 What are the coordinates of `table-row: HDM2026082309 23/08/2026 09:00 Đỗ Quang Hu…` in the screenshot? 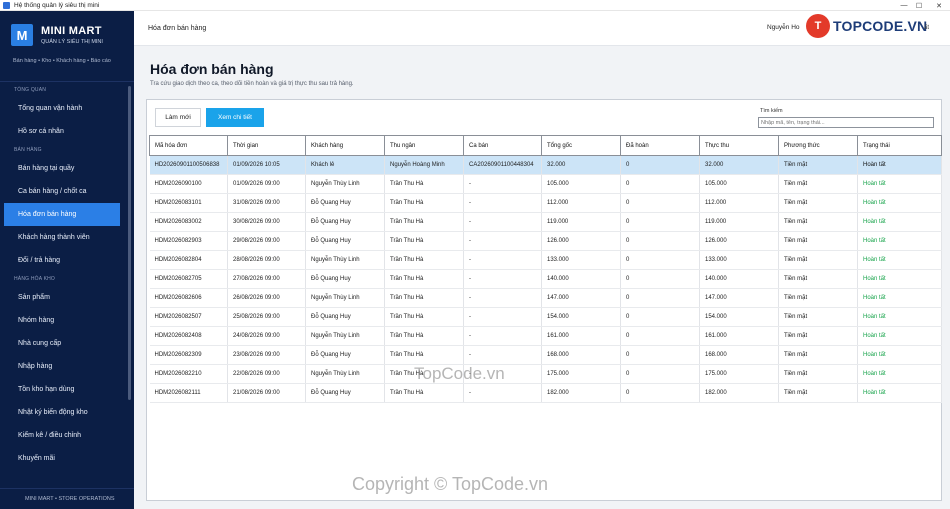 It's located at (545, 355).